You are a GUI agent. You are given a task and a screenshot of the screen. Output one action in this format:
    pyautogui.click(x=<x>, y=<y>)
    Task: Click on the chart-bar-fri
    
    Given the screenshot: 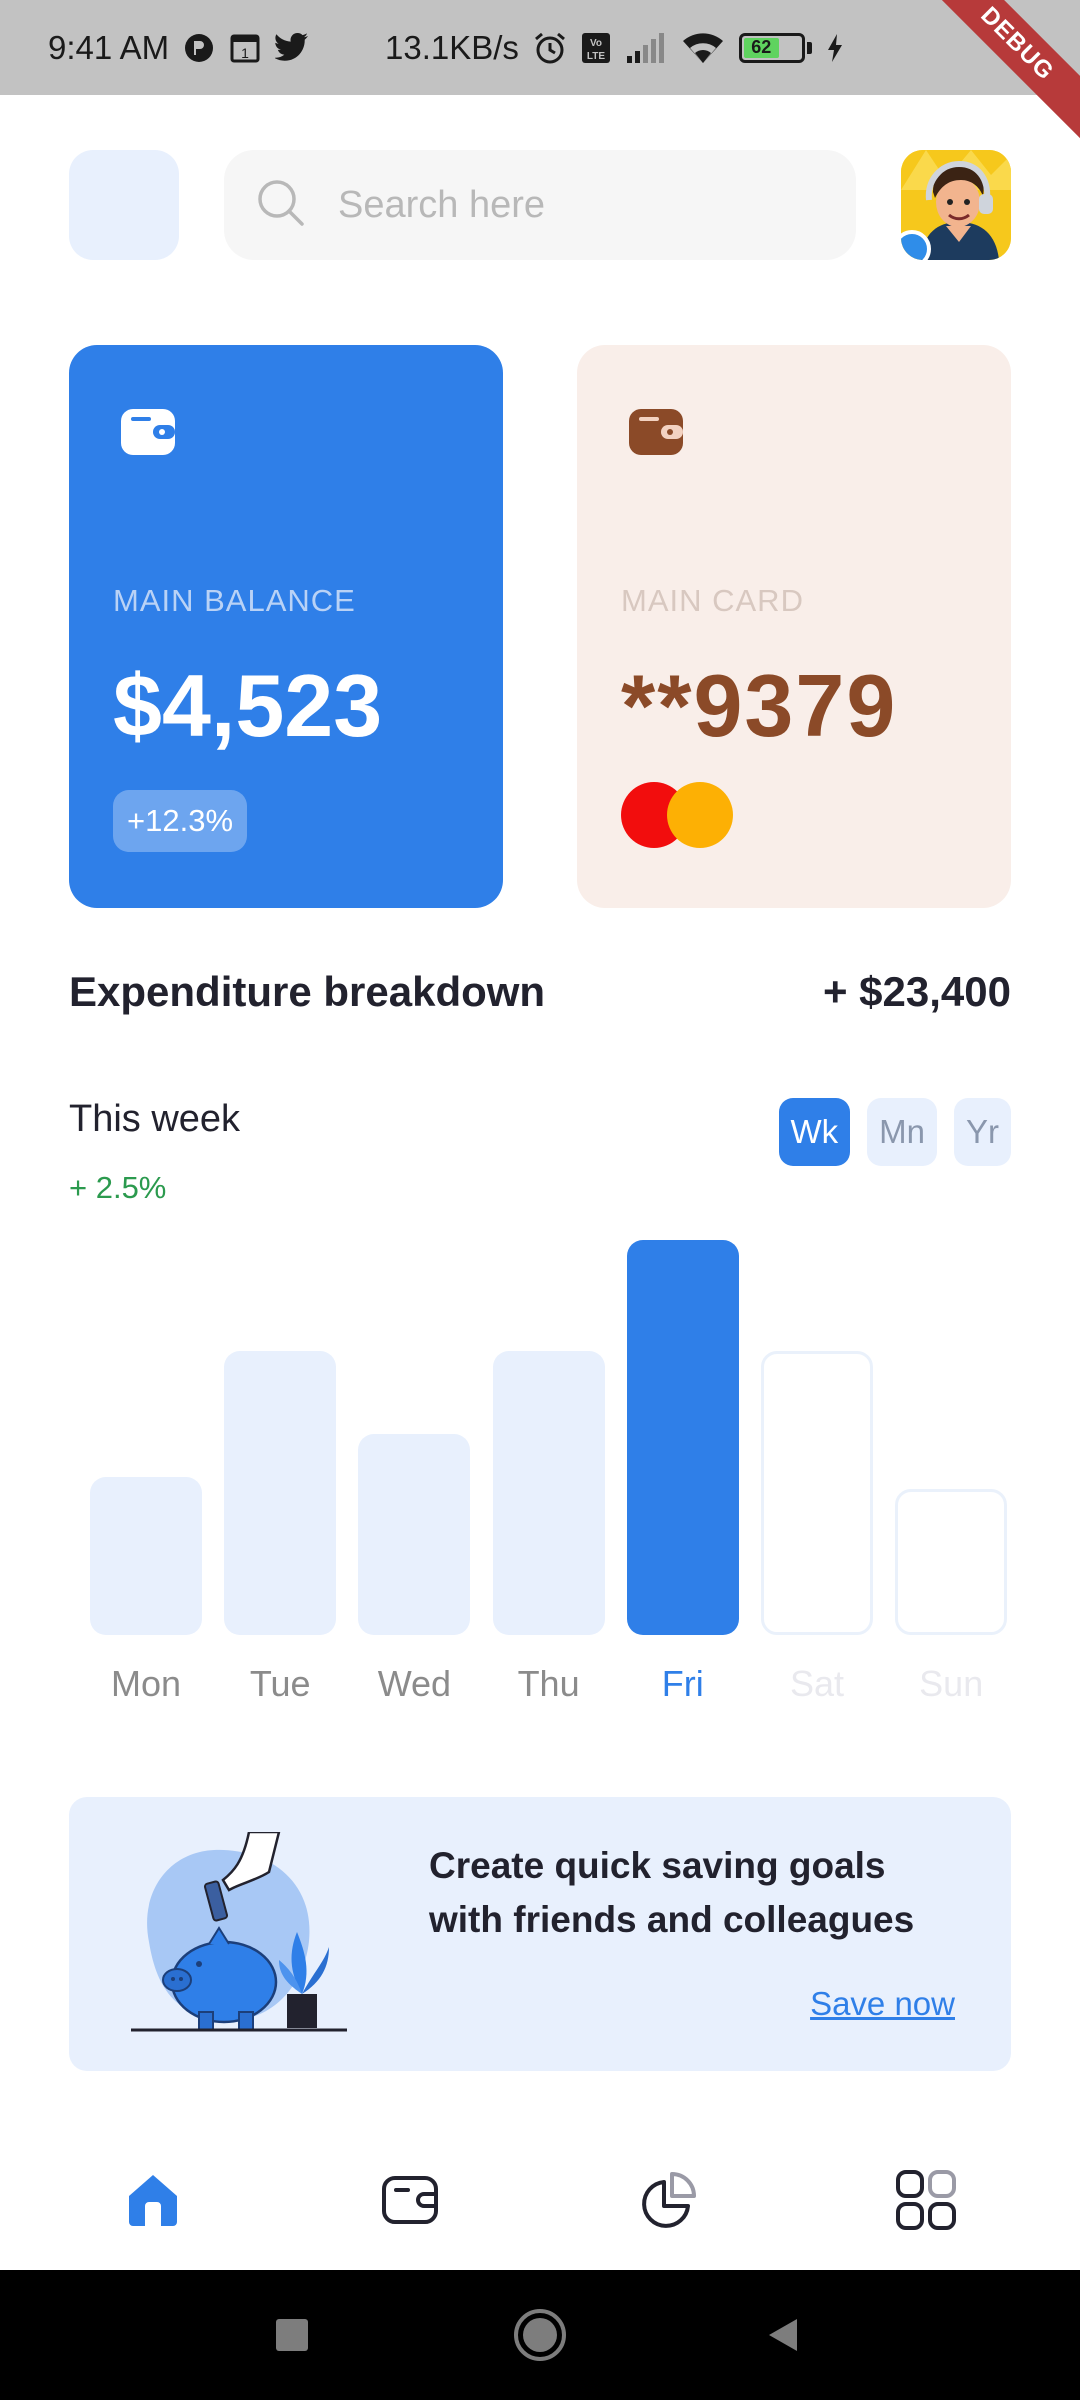 What is the action you would take?
    pyautogui.click(x=682, y=1437)
    